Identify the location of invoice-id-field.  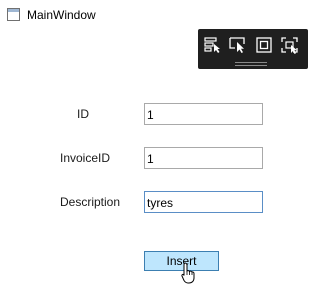
(203, 158).